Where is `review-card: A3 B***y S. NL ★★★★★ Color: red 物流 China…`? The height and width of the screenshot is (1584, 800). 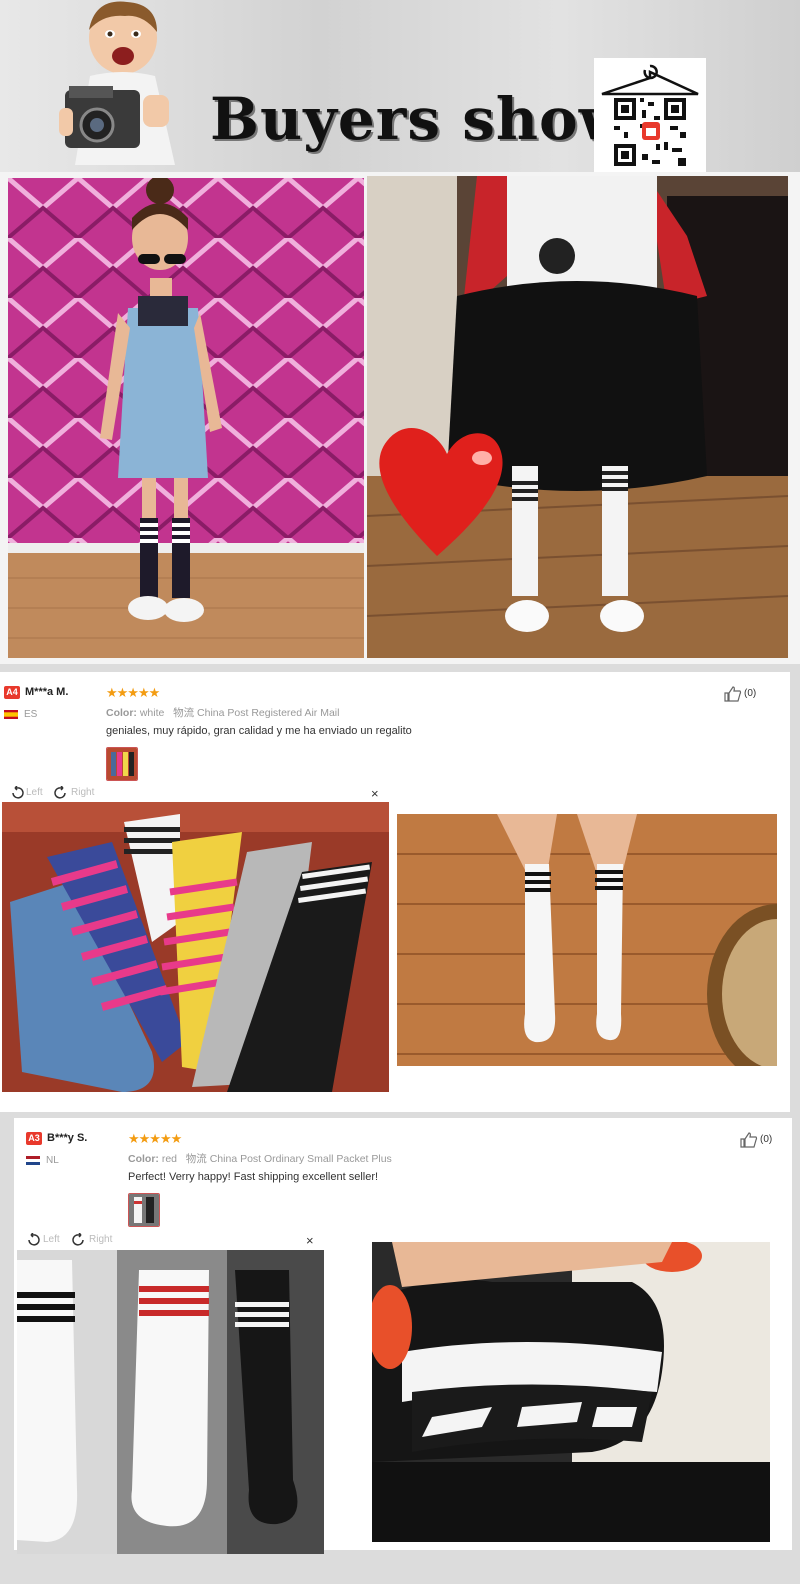
review-card: A3 B***y S. NL ★★★★★ Color: red 物流 China… is located at coordinates (403, 1174).